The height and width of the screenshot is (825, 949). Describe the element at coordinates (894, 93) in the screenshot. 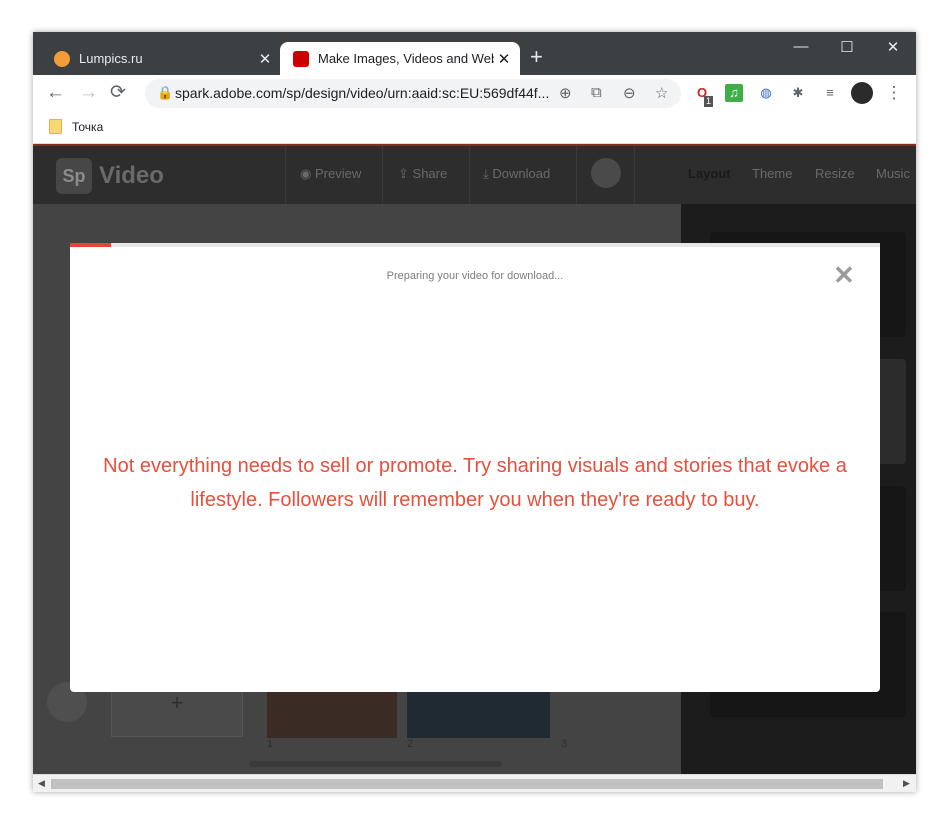

I see `browser-menu-button: ⋮` at that location.